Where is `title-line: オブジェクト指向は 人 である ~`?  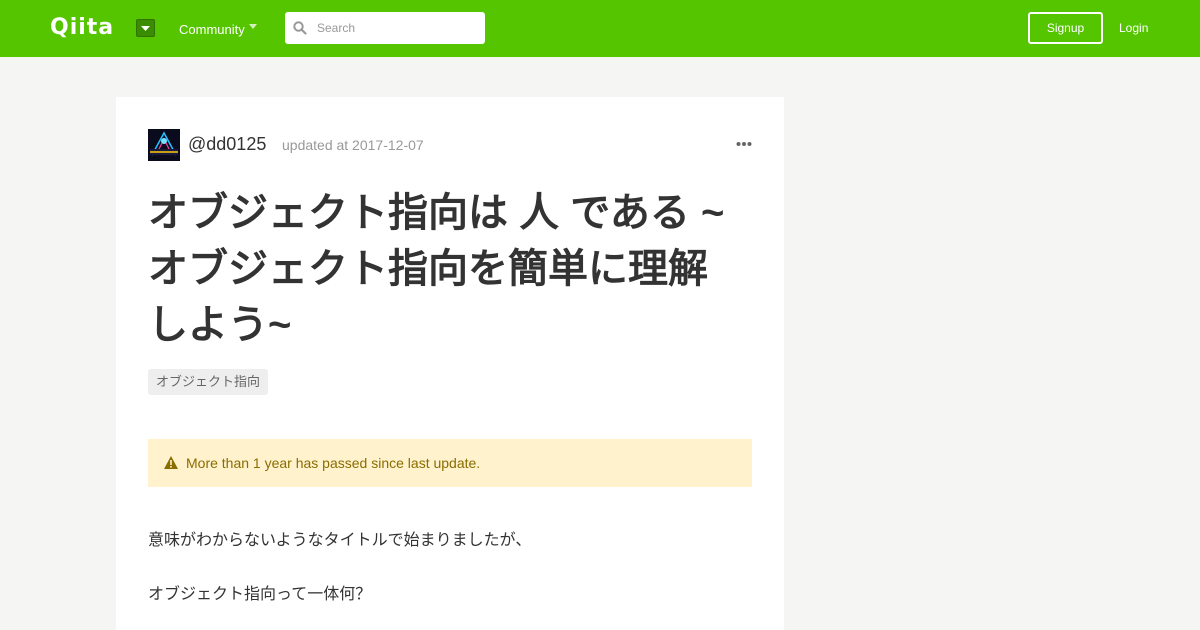 title-line: オブジェクト指向は 人 である ~ is located at coordinates (436, 213).